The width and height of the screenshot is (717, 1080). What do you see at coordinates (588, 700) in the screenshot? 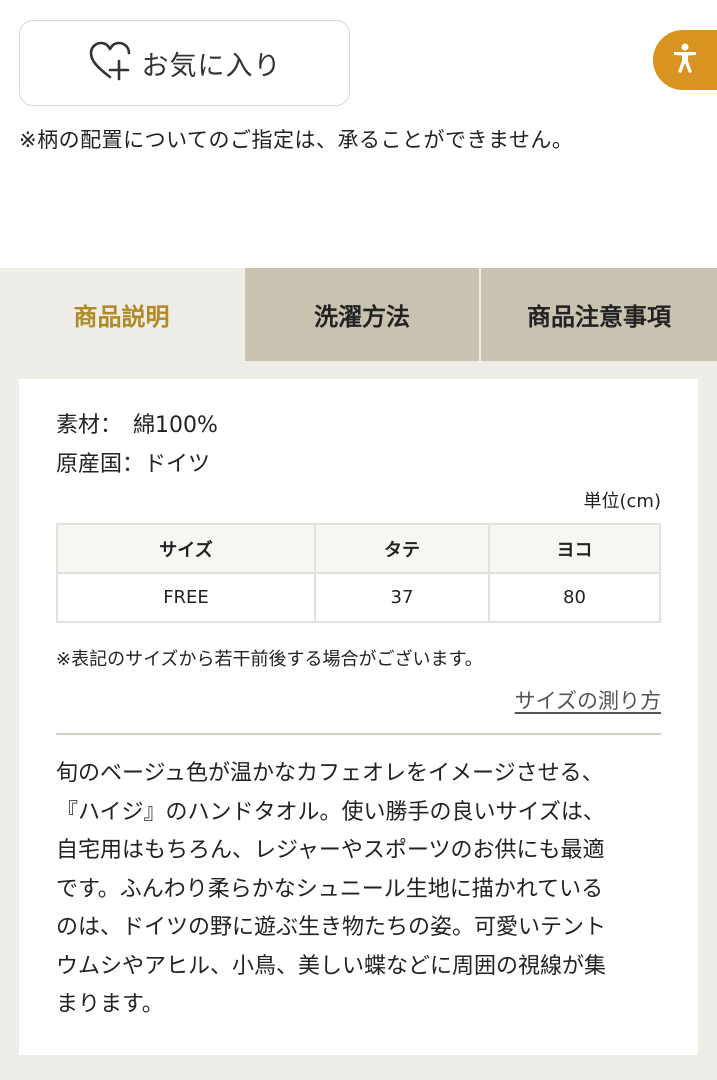
I see `size-measurement-link: サイズの測り方` at bounding box center [588, 700].